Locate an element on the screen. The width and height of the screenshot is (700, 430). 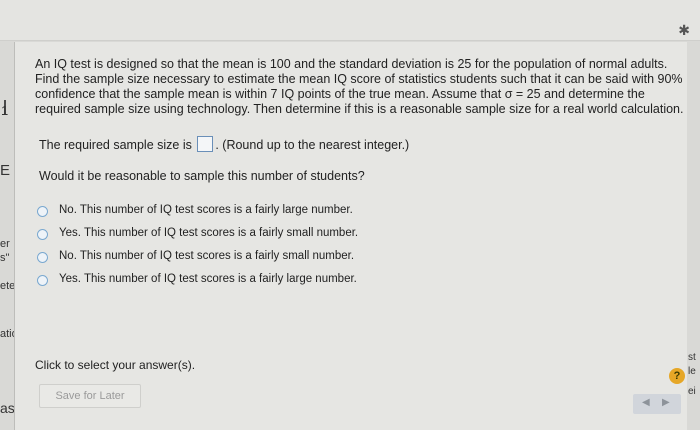
answer-prefix: The required sample size is is located at coordinates (115, 145).